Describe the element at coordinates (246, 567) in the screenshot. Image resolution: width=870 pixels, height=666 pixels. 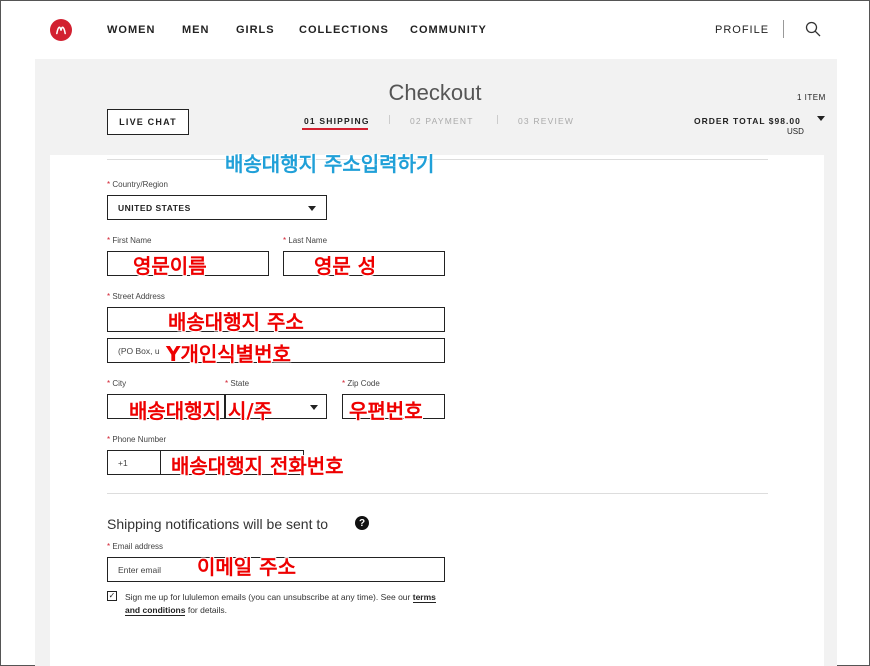
I see `annotation-email: 이메일 주소` at that location.